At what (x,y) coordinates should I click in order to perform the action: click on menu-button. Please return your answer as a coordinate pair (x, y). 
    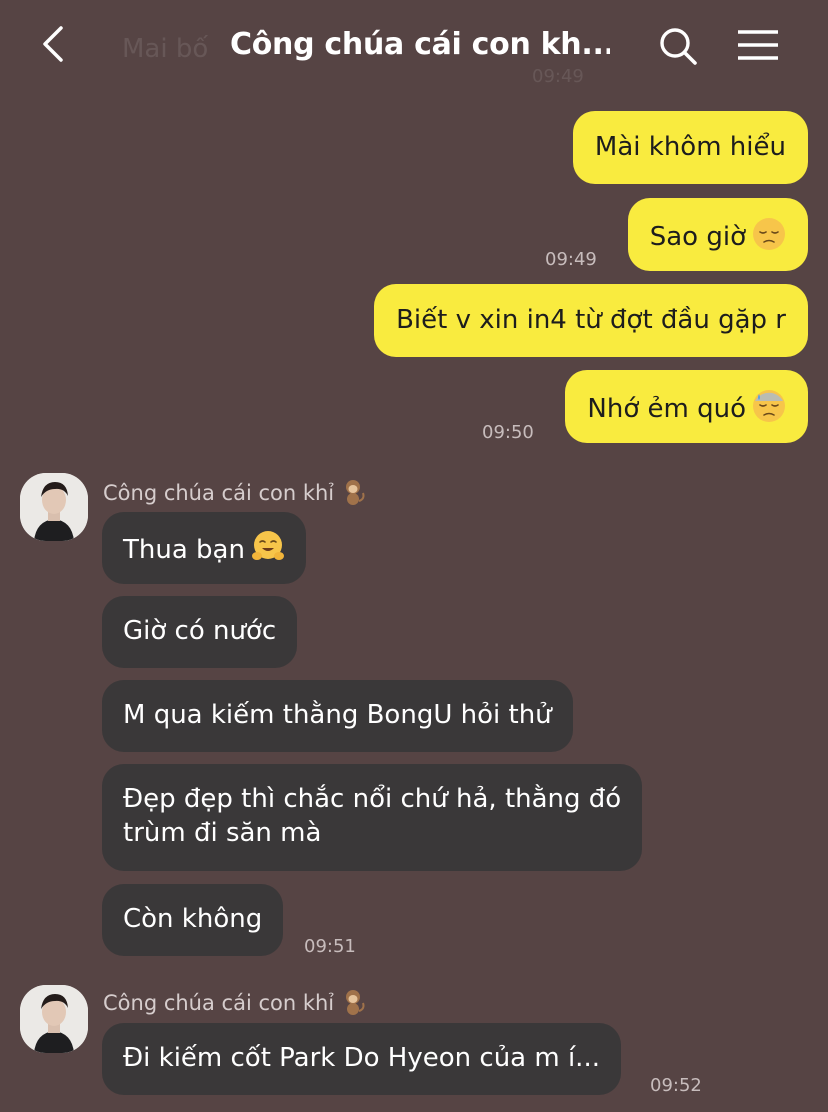
    Looking at the image, I should click on (758, 46).